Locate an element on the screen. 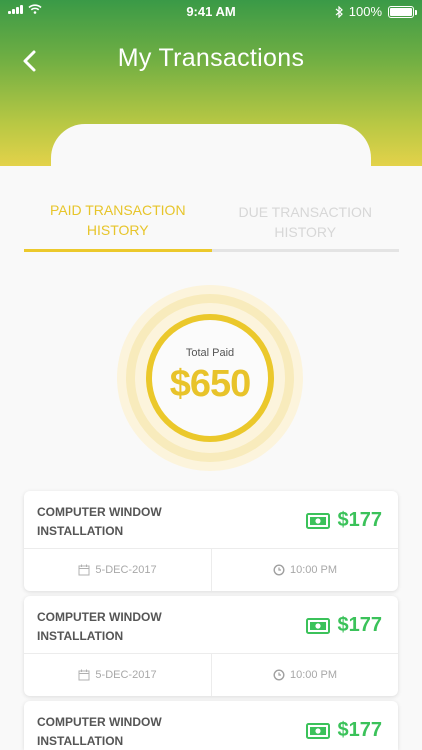  tab-due-history: DUE TRANSACTION HISTORY is located at coordinates (305, 224).